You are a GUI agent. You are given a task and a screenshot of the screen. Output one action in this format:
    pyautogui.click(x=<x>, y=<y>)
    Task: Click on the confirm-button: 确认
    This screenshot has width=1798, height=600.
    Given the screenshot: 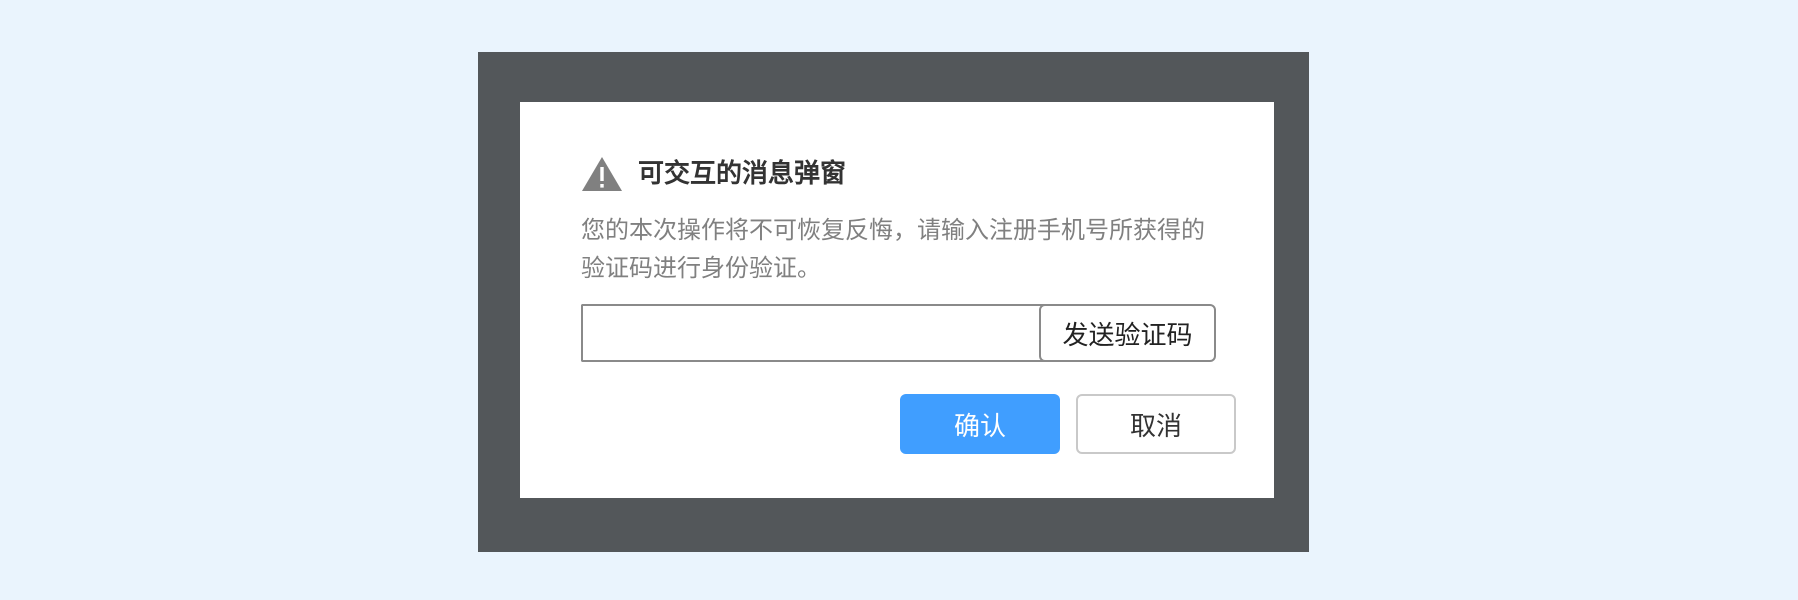 What is the action you would take?
    pyautogui.click(x=980, y=424)
    